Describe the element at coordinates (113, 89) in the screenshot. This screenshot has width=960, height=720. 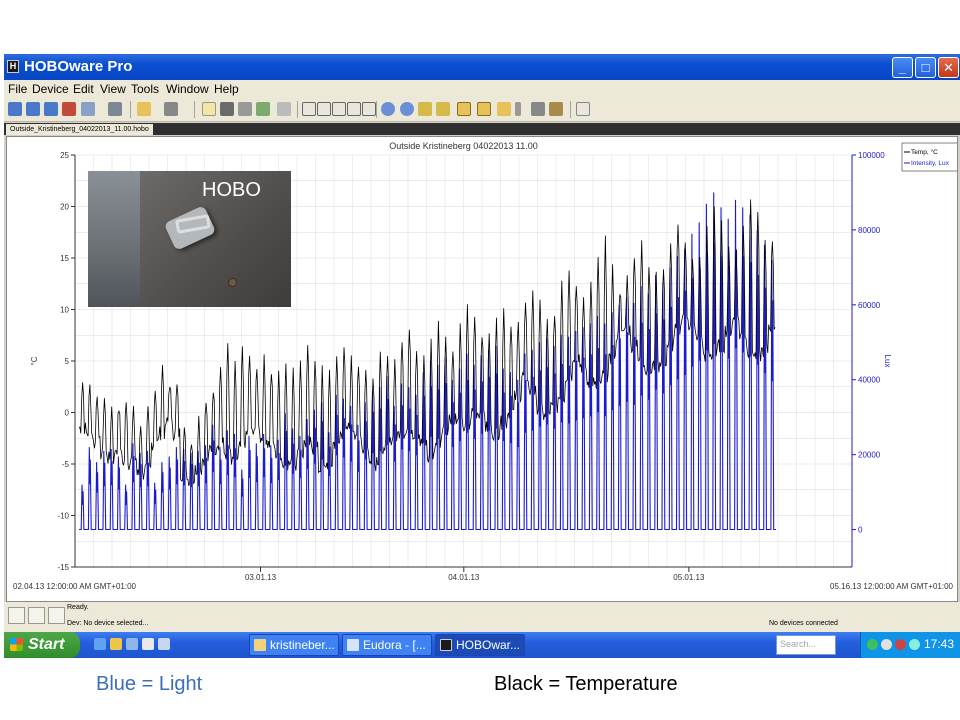
I see `menu-view: View` at that location.